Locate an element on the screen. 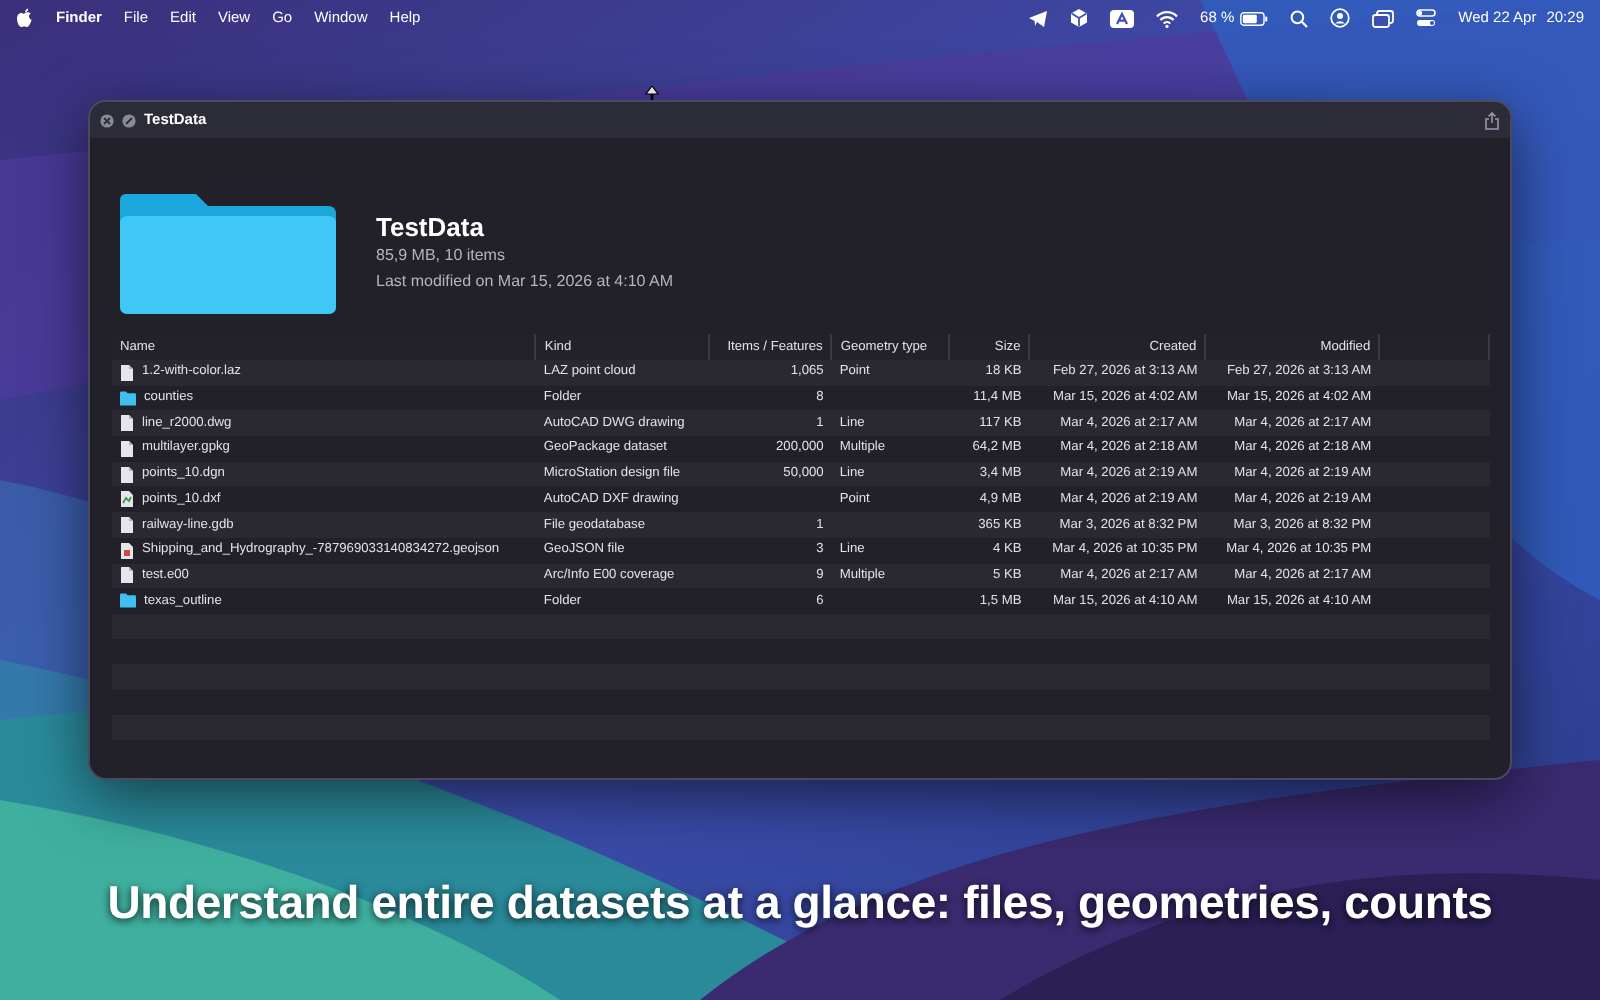 The height and width of the screenshot is (1000, 1600). wifi-icon is located at coordinates (1167, 18).